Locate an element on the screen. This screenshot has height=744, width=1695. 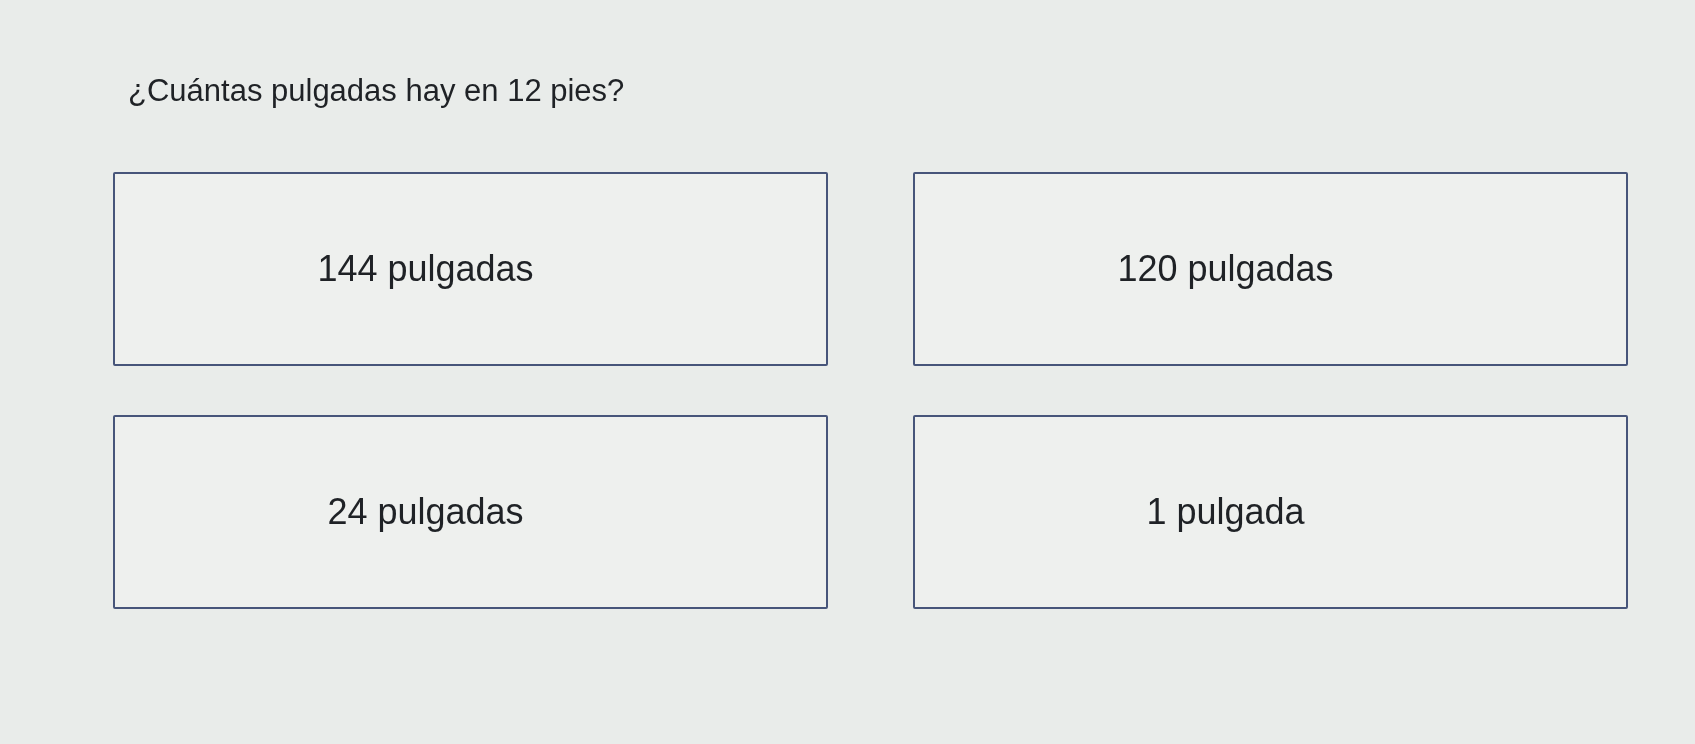
answer-option: 1 pulgada is located at coordinates (1270, 512).